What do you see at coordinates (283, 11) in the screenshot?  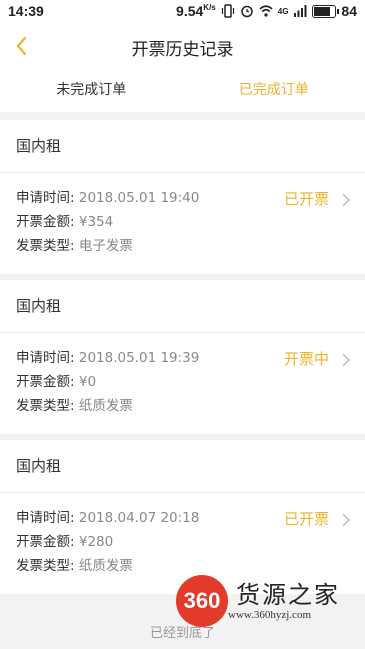 I see `signal-4g-label: 4G` at bounding box center [283, 11].